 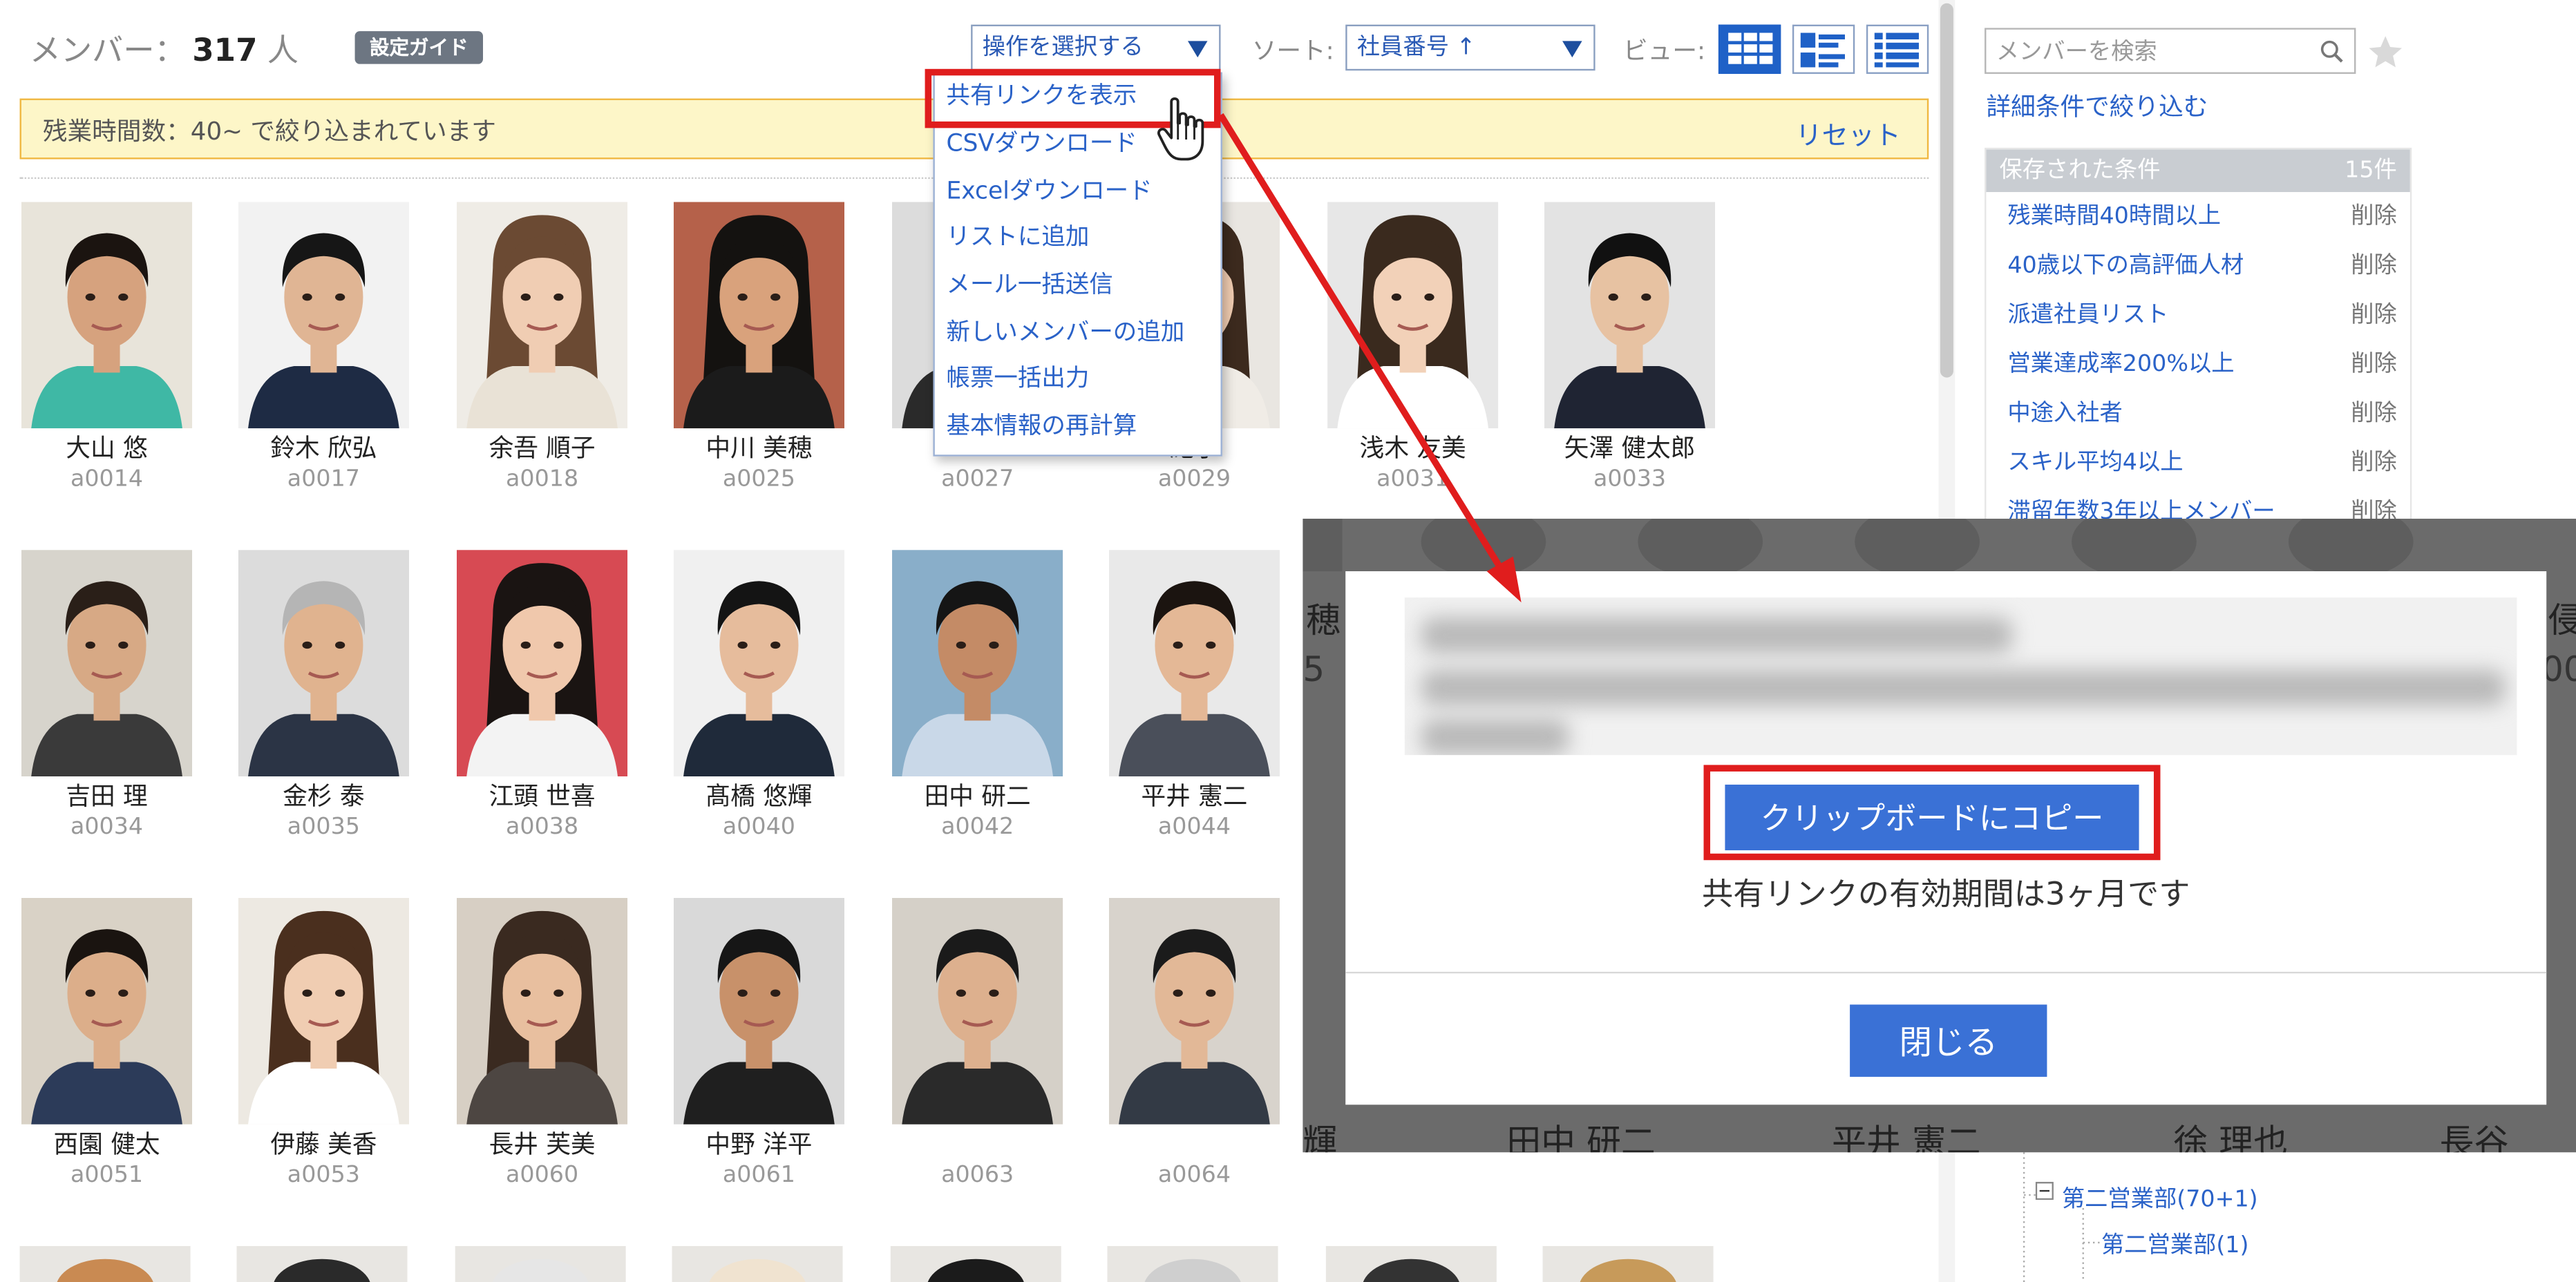 I want to click on tree-collapse-icon, so click(x=2044, y=1191).